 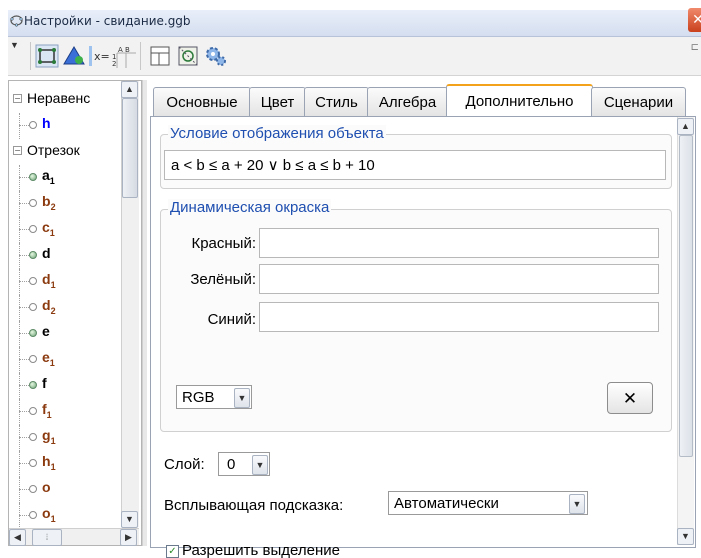 I want to click on algebra-icon: x=, so click(x=100, y=56).